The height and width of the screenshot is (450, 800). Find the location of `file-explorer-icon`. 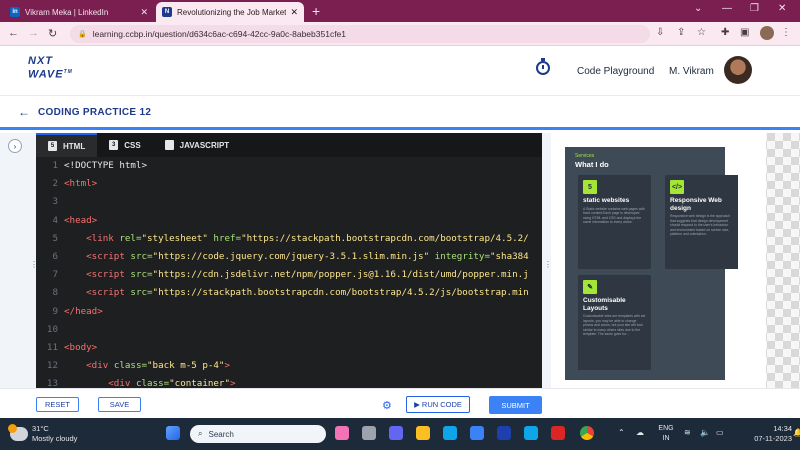

file-explorer-icon is located at coordinates (423, 433).